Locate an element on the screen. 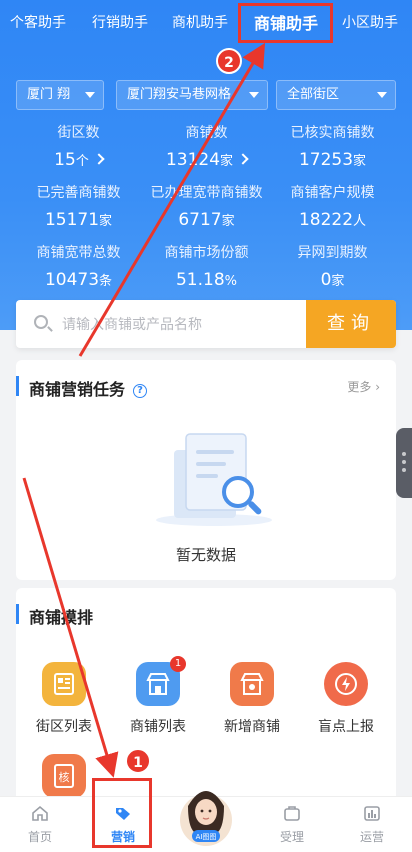 This screenshot has height=852, width=412. stat-broadband-total: 商铺宽带总数 10473条 is located at coordinates (78, 266).